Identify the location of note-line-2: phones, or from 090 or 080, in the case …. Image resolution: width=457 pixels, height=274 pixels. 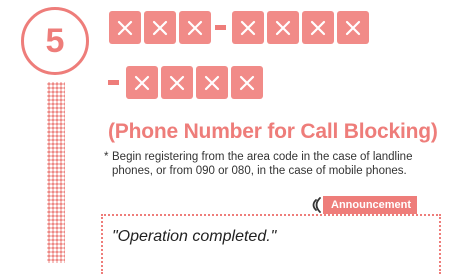
(259, 171).